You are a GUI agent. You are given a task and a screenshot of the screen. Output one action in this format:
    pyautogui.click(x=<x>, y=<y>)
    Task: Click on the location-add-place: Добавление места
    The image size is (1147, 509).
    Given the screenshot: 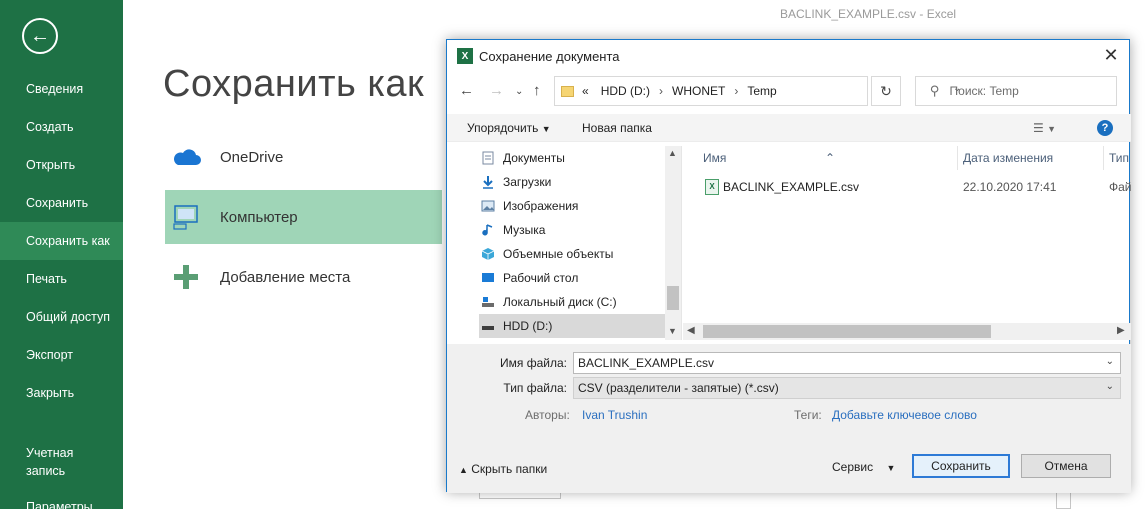 What is the action you would take?
    pyautogui.click(x=303, y=277)
    